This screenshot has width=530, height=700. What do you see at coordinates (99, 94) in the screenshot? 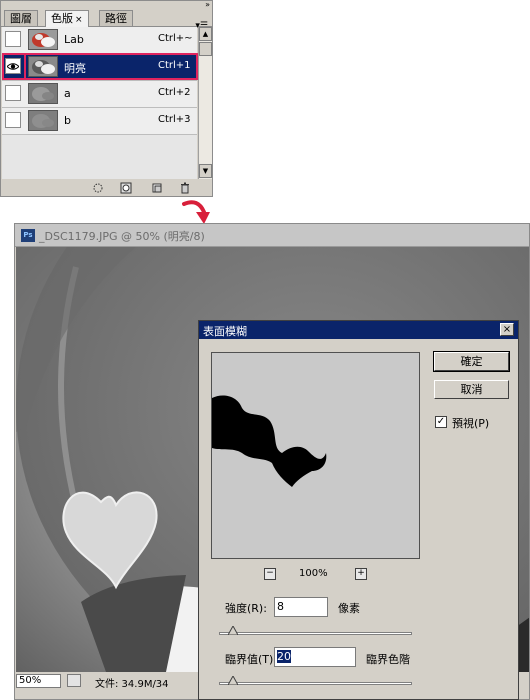
I see `channel-row-a: a Ctrl+2` at bounding box center [99, 94].